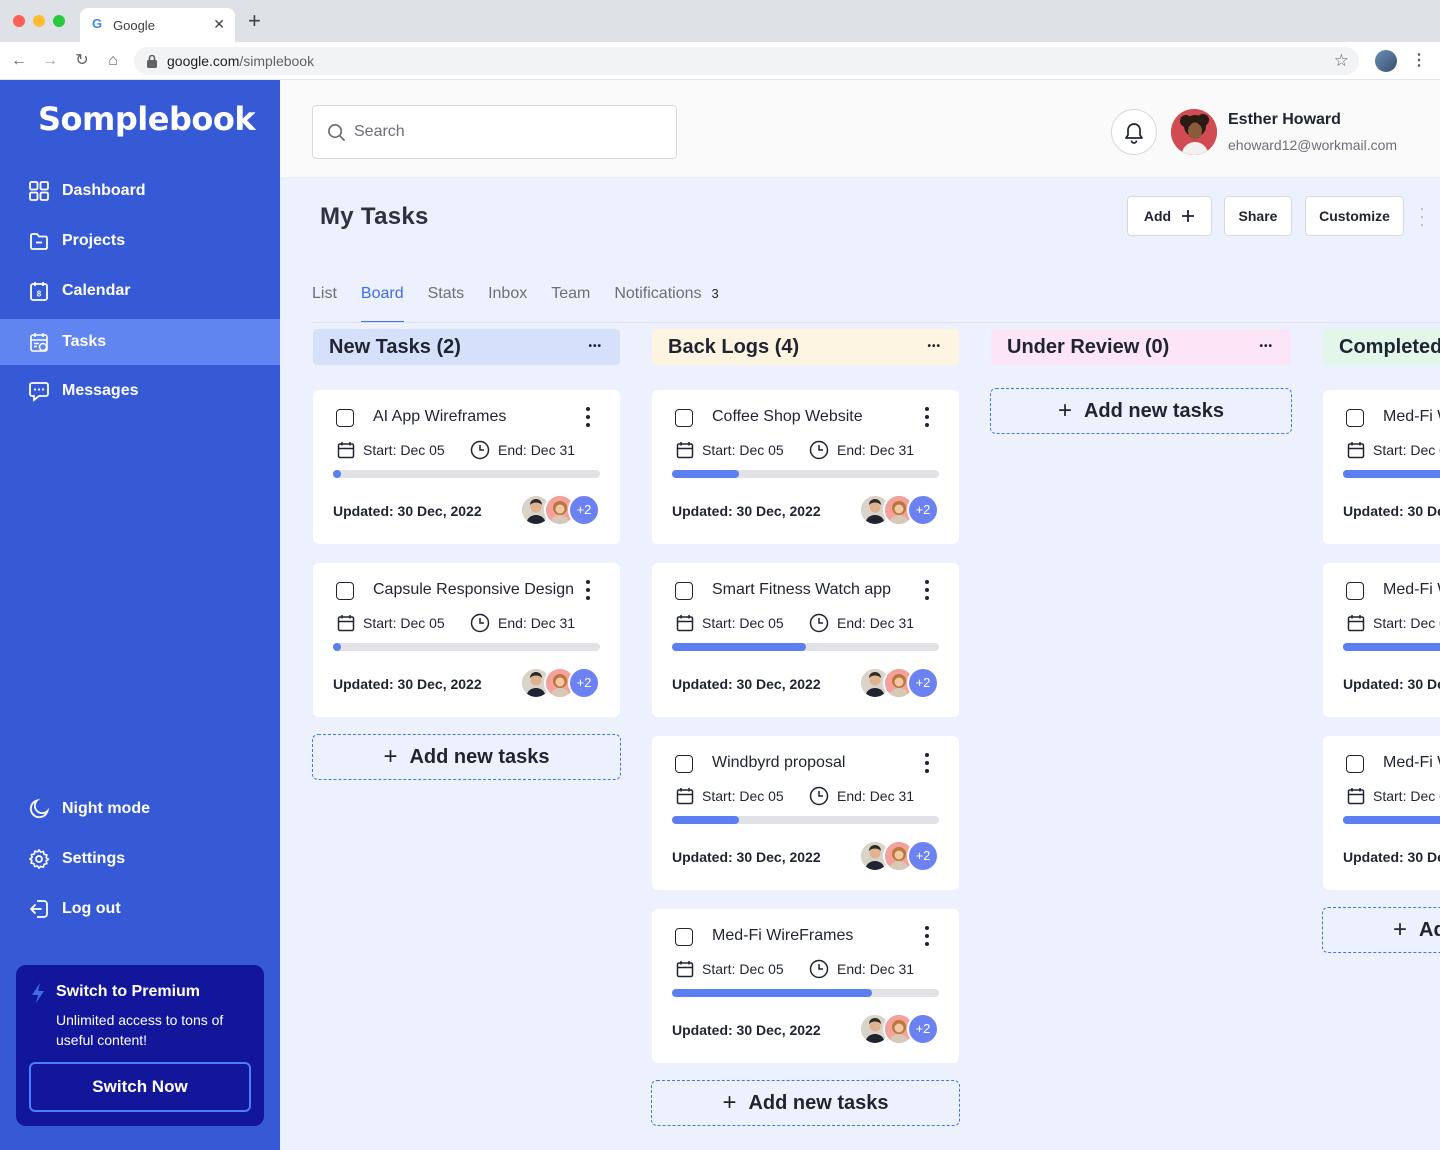 The image size is (1440, 1150). What do you see at coordinates (254, 21) in the screenshot?
I see `new-tab-icon: +` at bounding box center [254, 21].